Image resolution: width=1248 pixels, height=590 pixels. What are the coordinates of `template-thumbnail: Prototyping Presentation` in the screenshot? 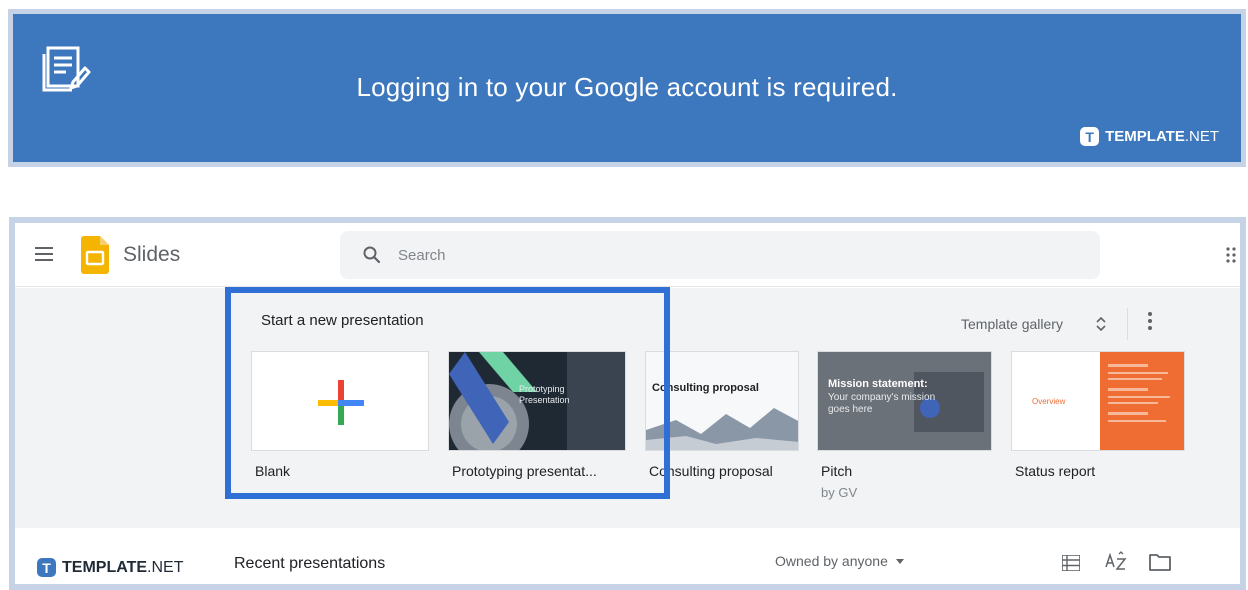 It's located at (537, 401).